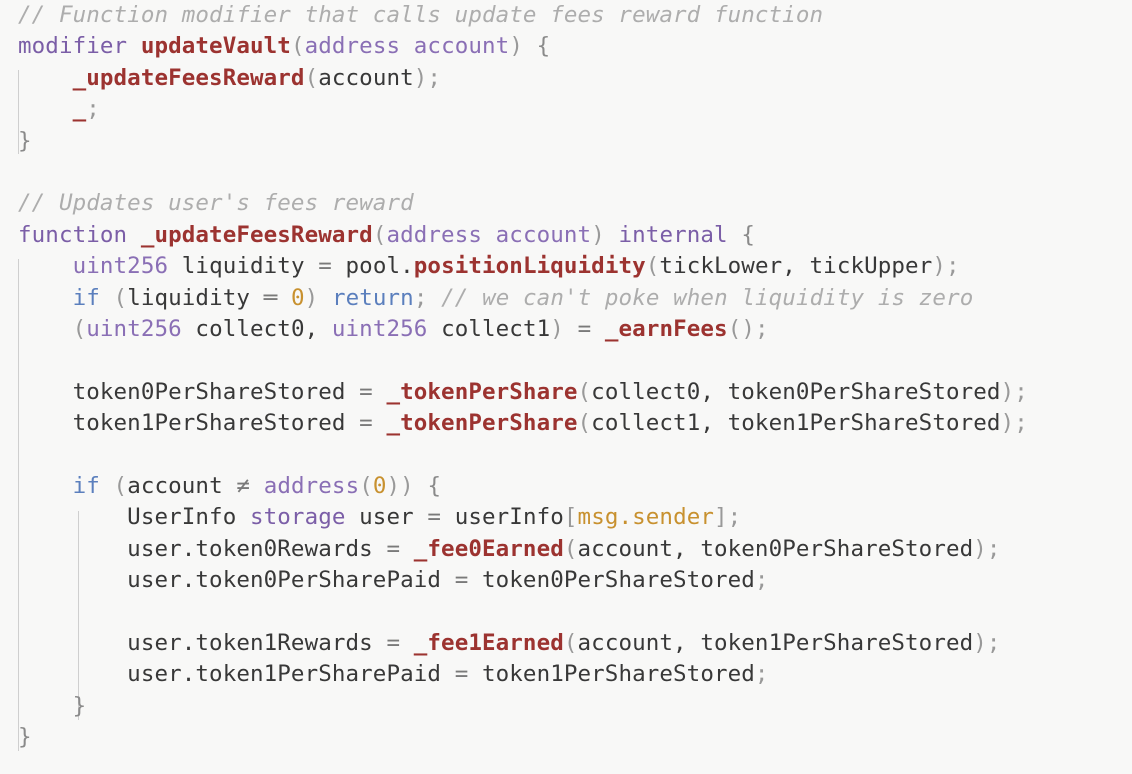 The image size is (1132, 774). I want to click on token-punc: [, so click(570, 517).